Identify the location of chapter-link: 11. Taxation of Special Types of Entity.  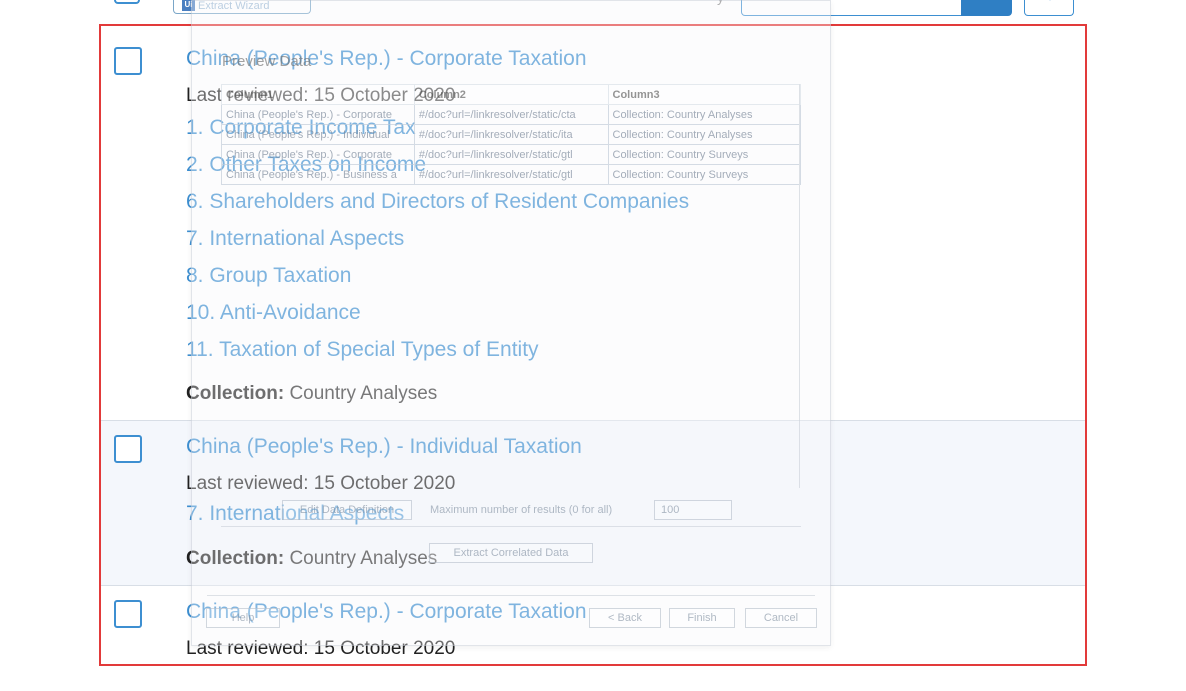
(362, 350).